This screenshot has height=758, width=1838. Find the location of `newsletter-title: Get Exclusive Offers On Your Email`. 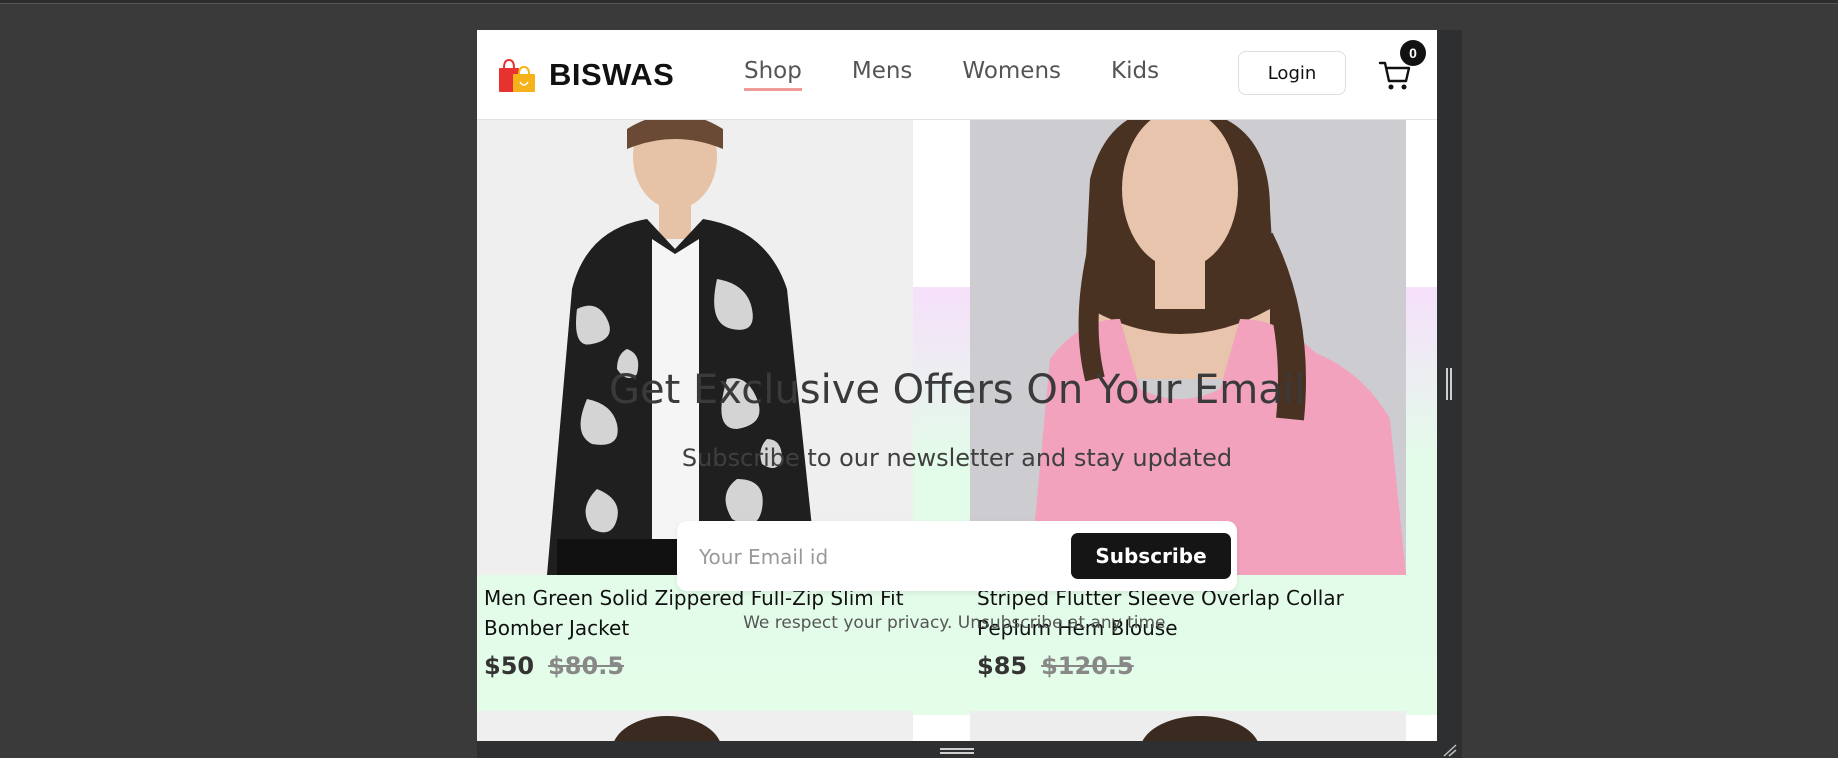

newsletter-title: Get Exclusive Offers On Your Email is located at coordinates (957, 390).